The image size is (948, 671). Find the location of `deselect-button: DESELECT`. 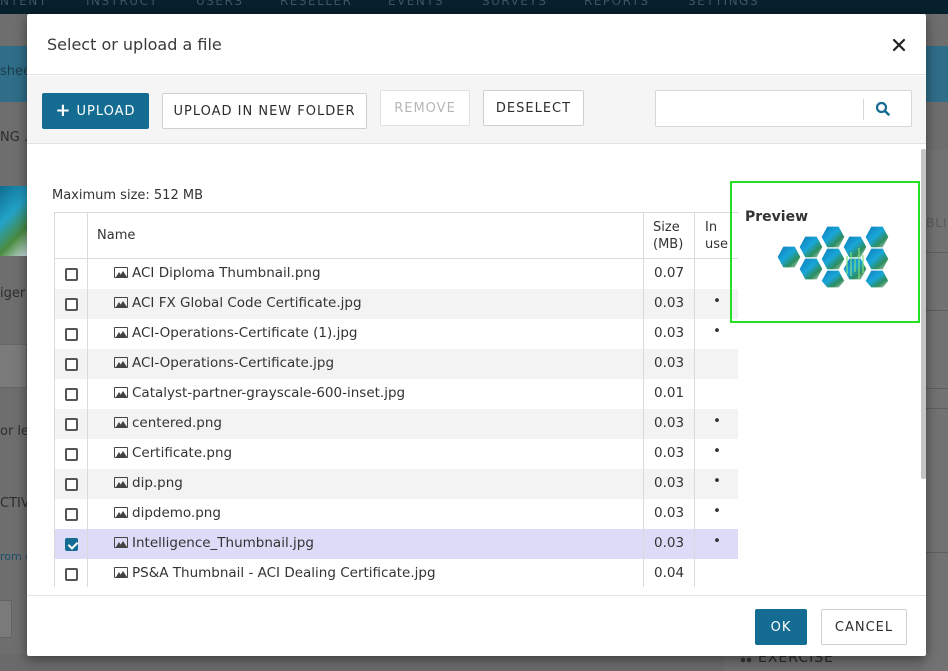

deselect-button: DESELECT is located at coordinates (533, 108).